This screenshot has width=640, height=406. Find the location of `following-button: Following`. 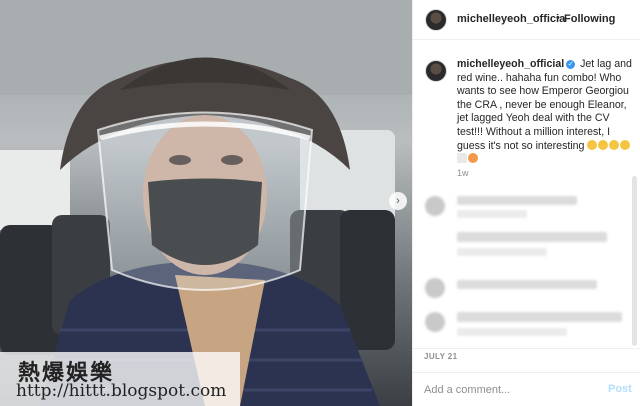

following-button: Following is located at coordinates (589, 19).